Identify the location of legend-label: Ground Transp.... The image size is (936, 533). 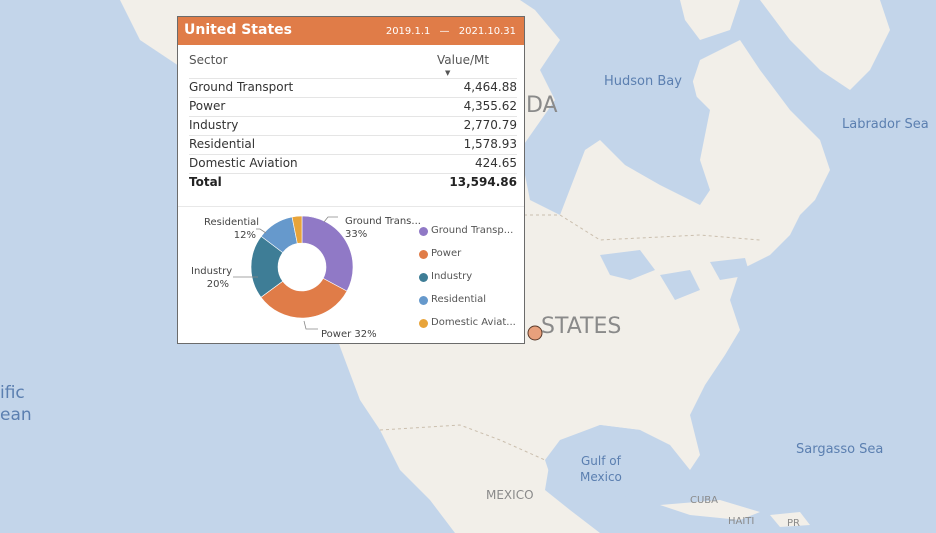
(472, 230).